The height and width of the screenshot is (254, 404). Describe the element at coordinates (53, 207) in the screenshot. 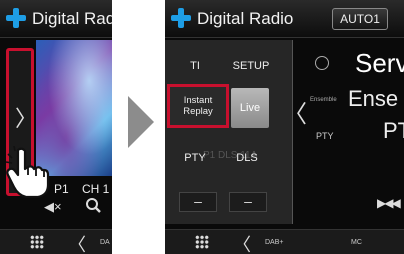

I see `mute-icon: ◀×` at that location.